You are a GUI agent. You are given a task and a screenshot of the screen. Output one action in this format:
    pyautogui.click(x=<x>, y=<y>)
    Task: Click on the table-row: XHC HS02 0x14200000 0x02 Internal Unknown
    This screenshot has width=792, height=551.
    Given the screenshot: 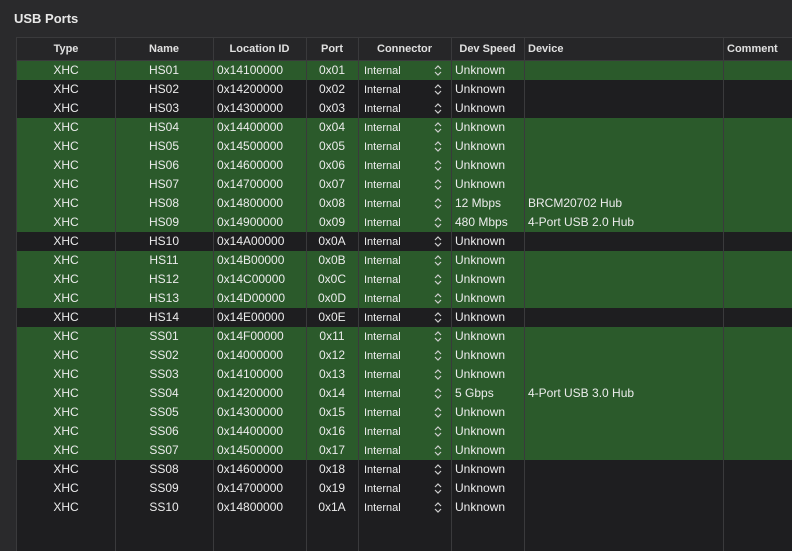 What is the action you would take?
    pyautogui.click(x=404, y=89)
    